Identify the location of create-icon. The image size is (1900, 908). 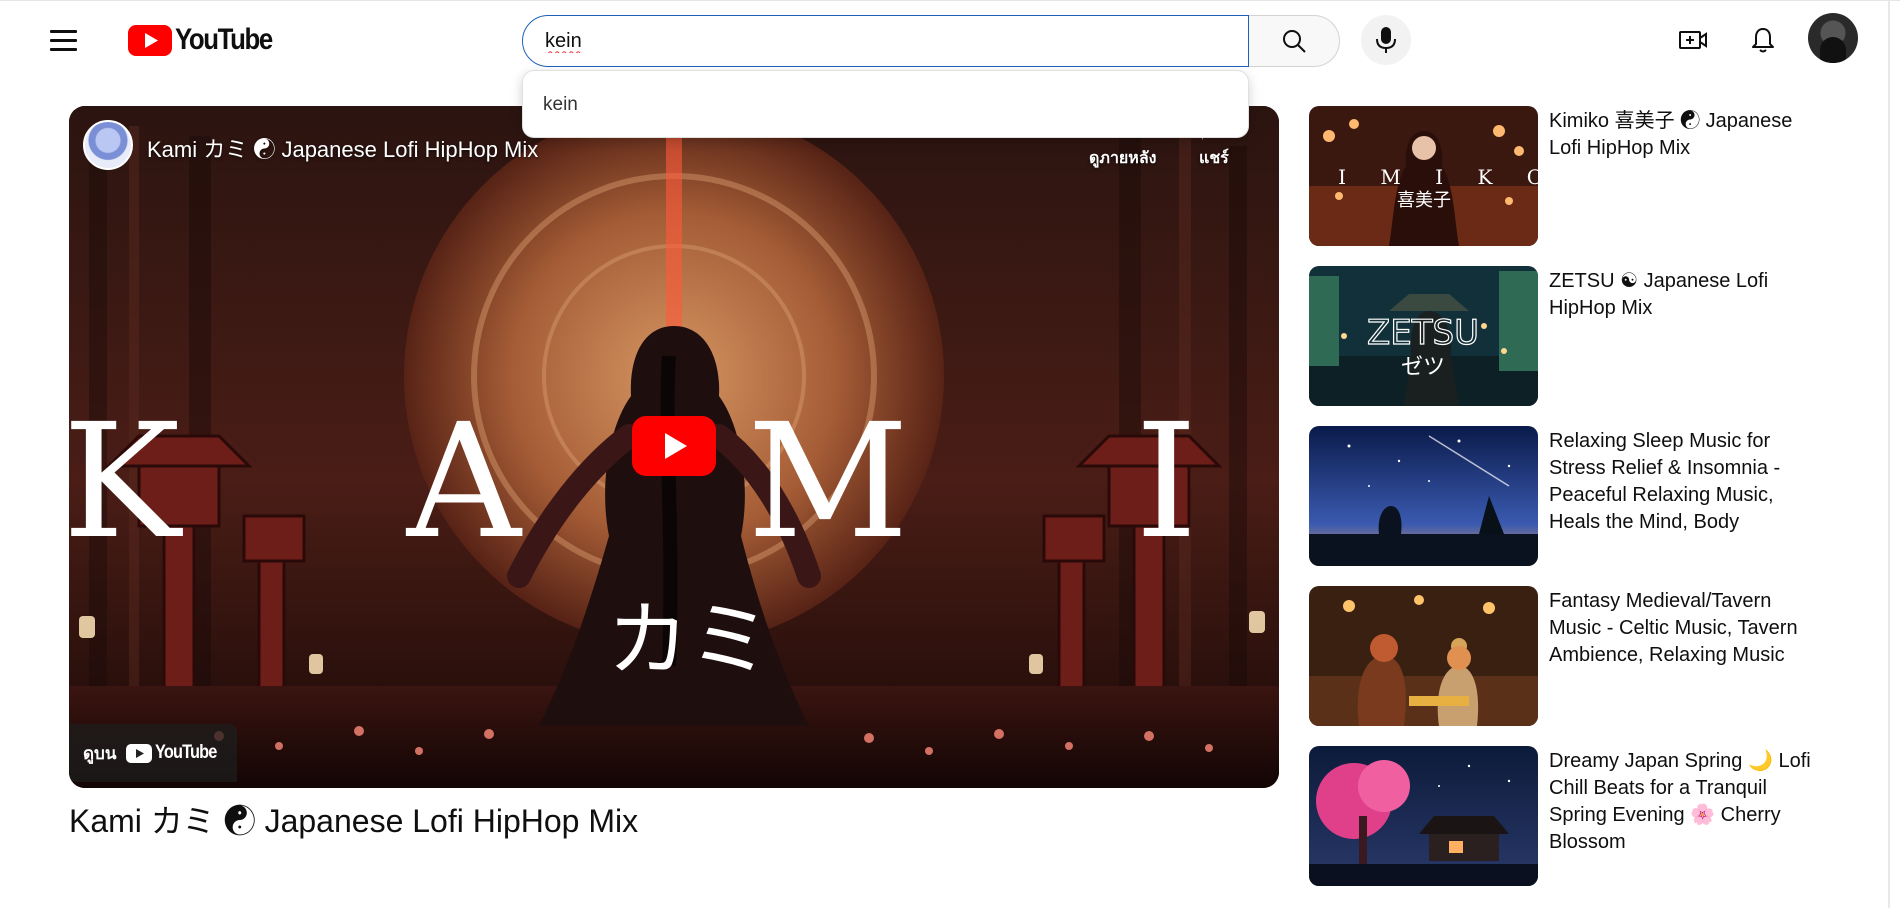
(1693, 40).